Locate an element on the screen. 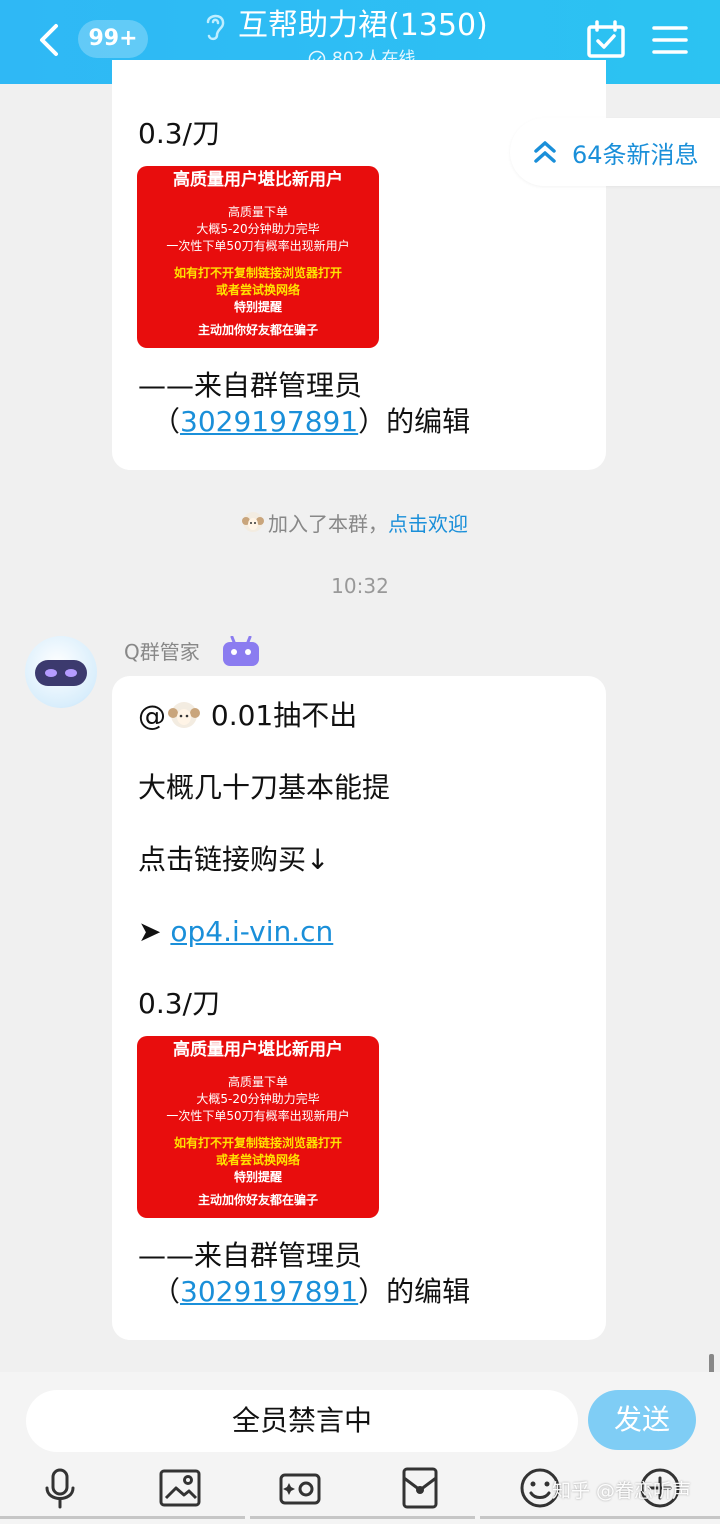 Image resolution: width=720 pixels, height=1524 pixels. ear-icon is located at coordinates (215, 27).